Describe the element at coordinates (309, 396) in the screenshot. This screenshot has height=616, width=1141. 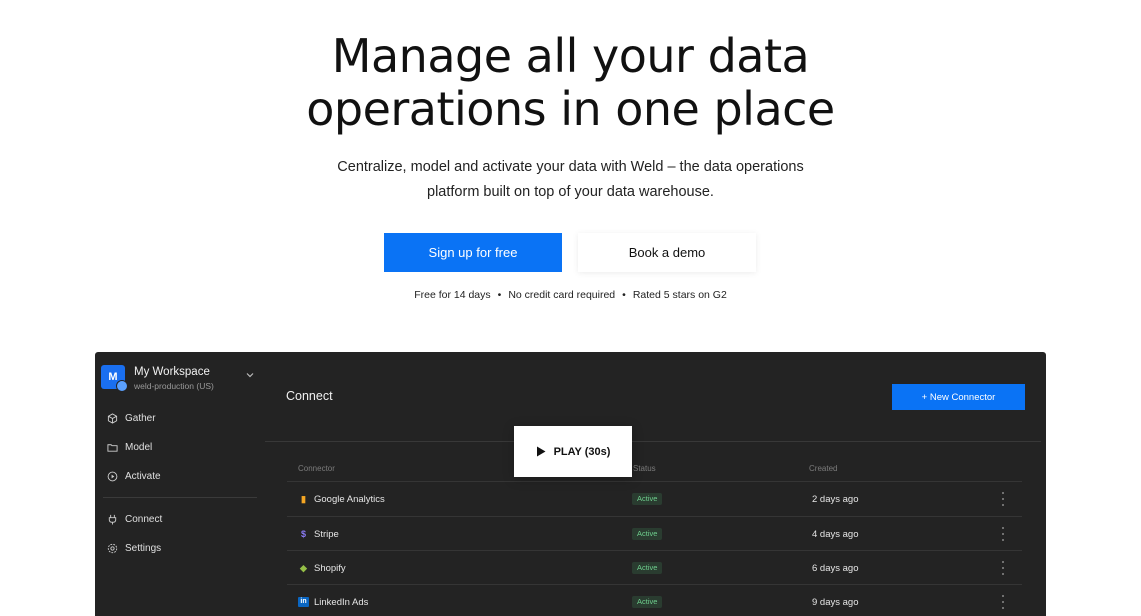
I see `page-title: Connect` at that location.